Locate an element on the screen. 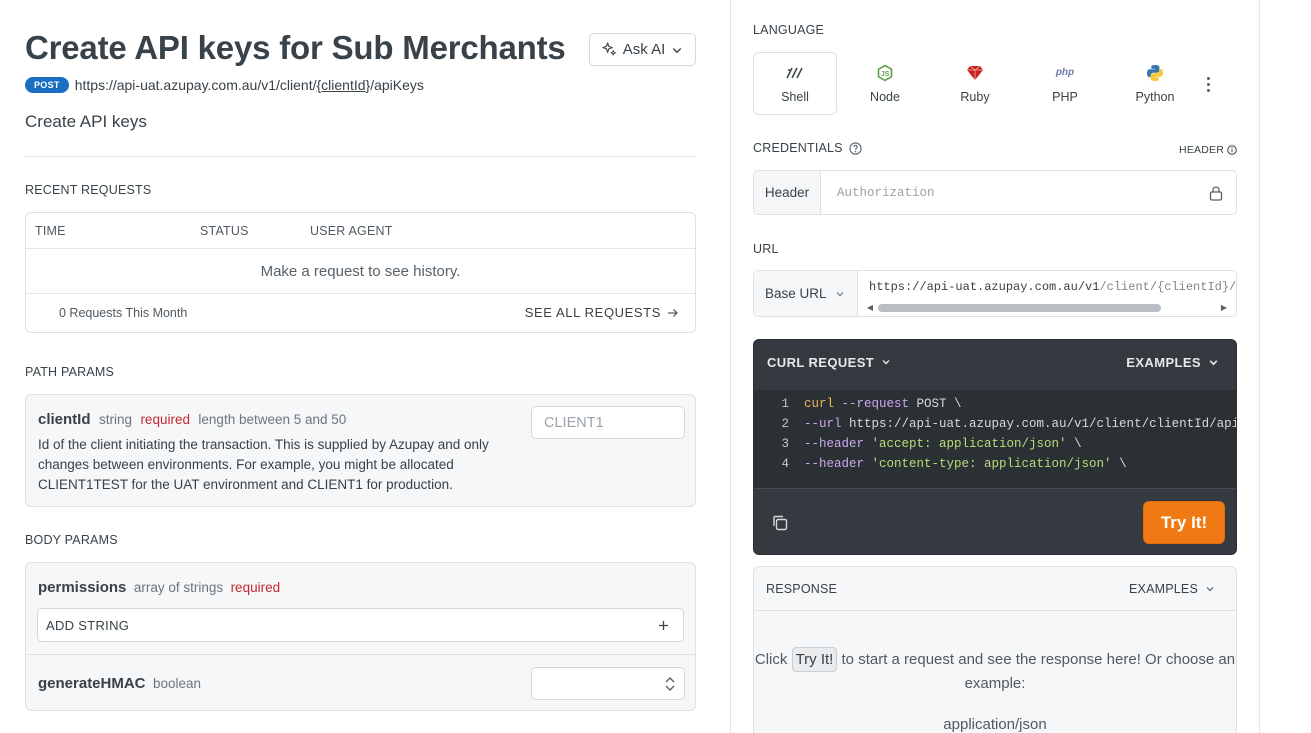 This screenshot has height=733, width=1311. url-prefix: https://api-uat.azupay.com.au/v1/client/ is located at coordinates (195, 85).